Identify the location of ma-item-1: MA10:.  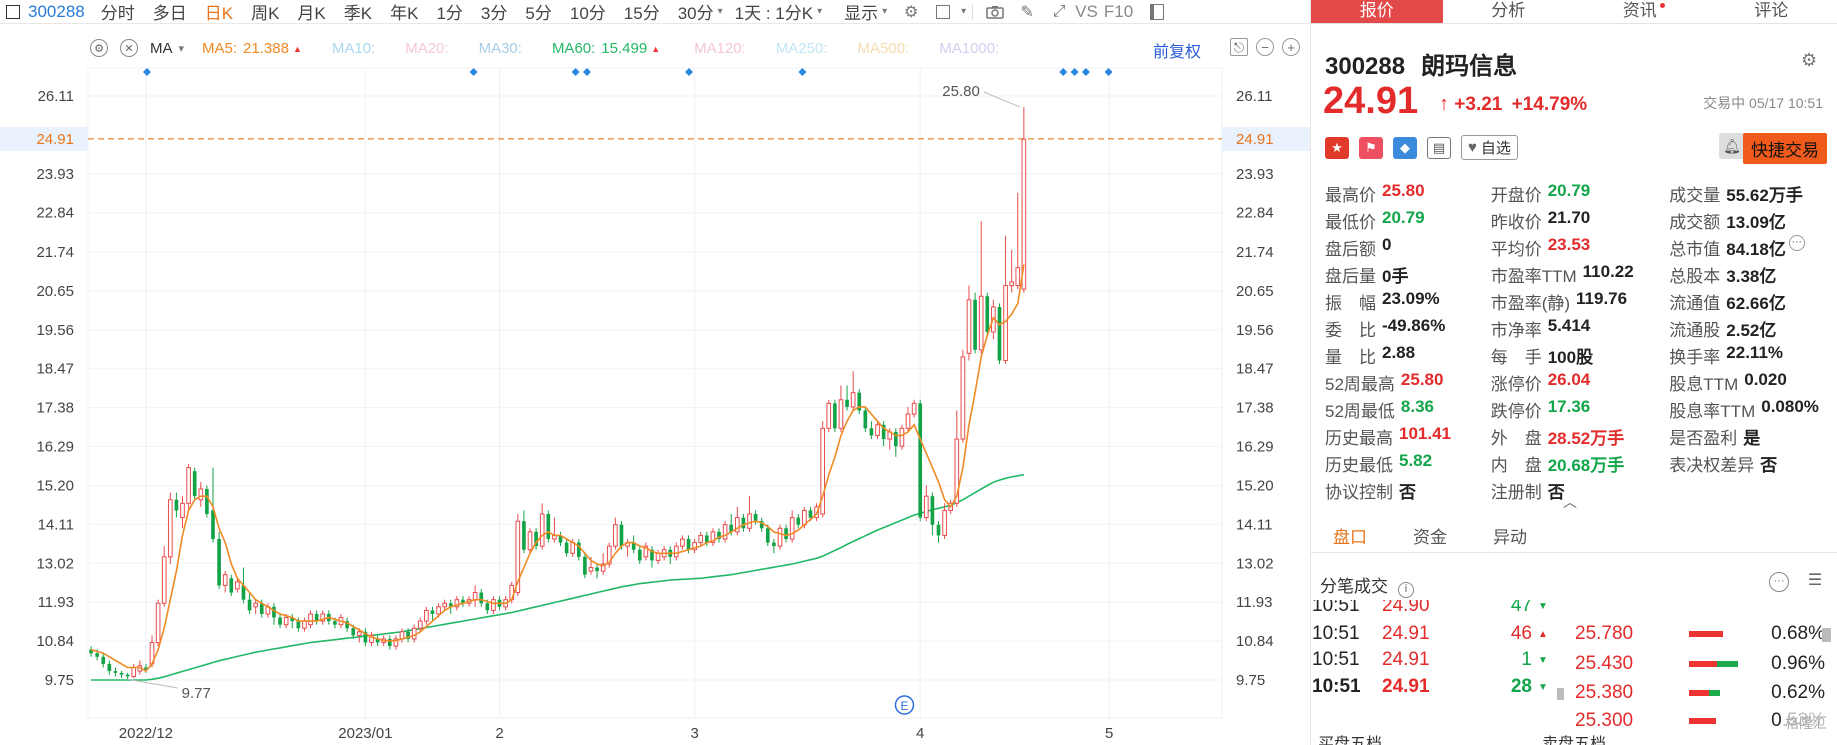
(353, 48).